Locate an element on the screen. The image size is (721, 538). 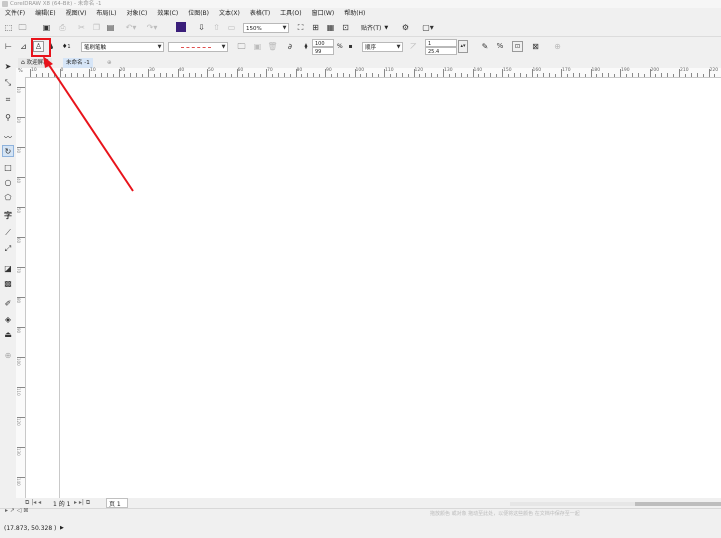
scrollbar-thumb is located at coordinates (678, 504).